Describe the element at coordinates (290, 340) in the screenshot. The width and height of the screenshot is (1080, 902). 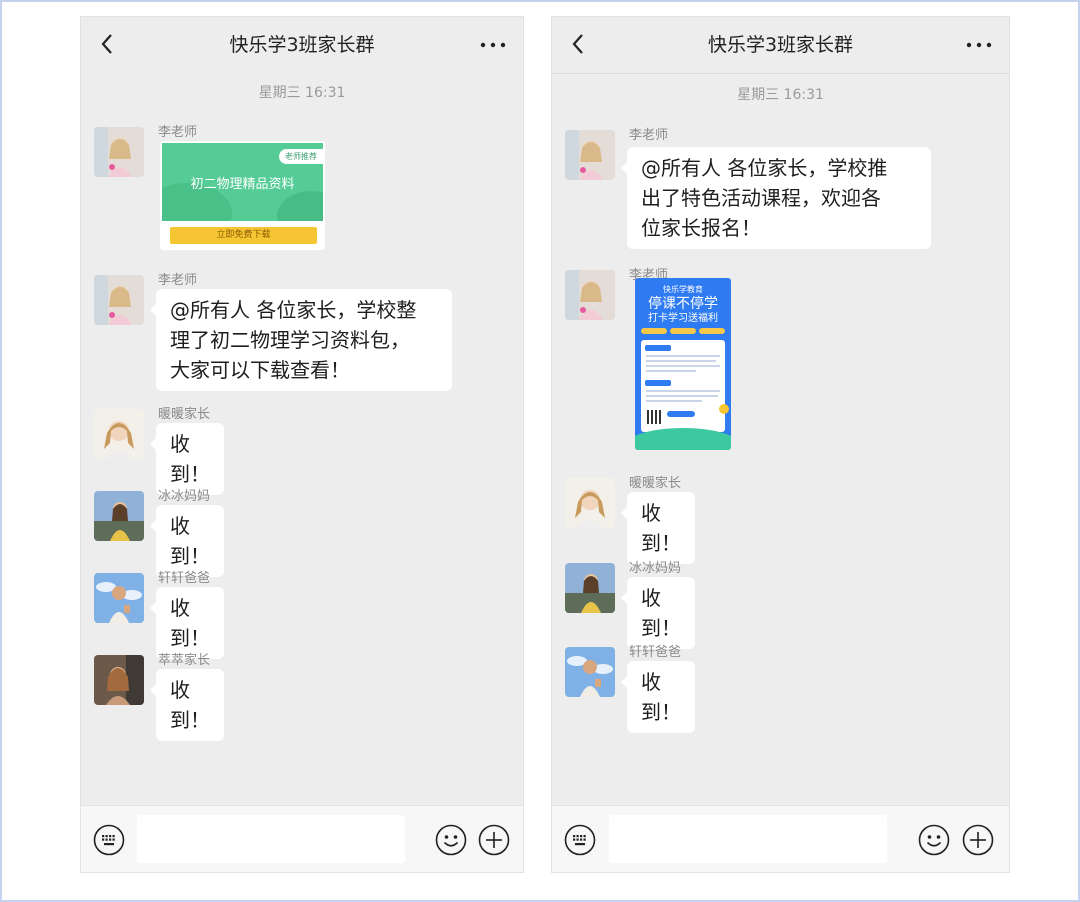
I see `message-line: 理了初二物理学习资料包，` at that location.